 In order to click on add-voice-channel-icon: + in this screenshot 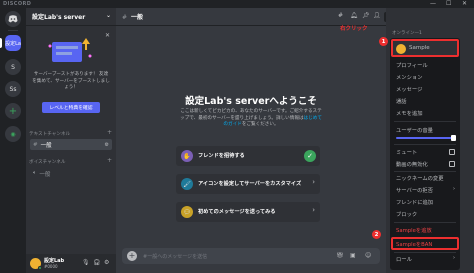, I will do `click(109, 160)`.